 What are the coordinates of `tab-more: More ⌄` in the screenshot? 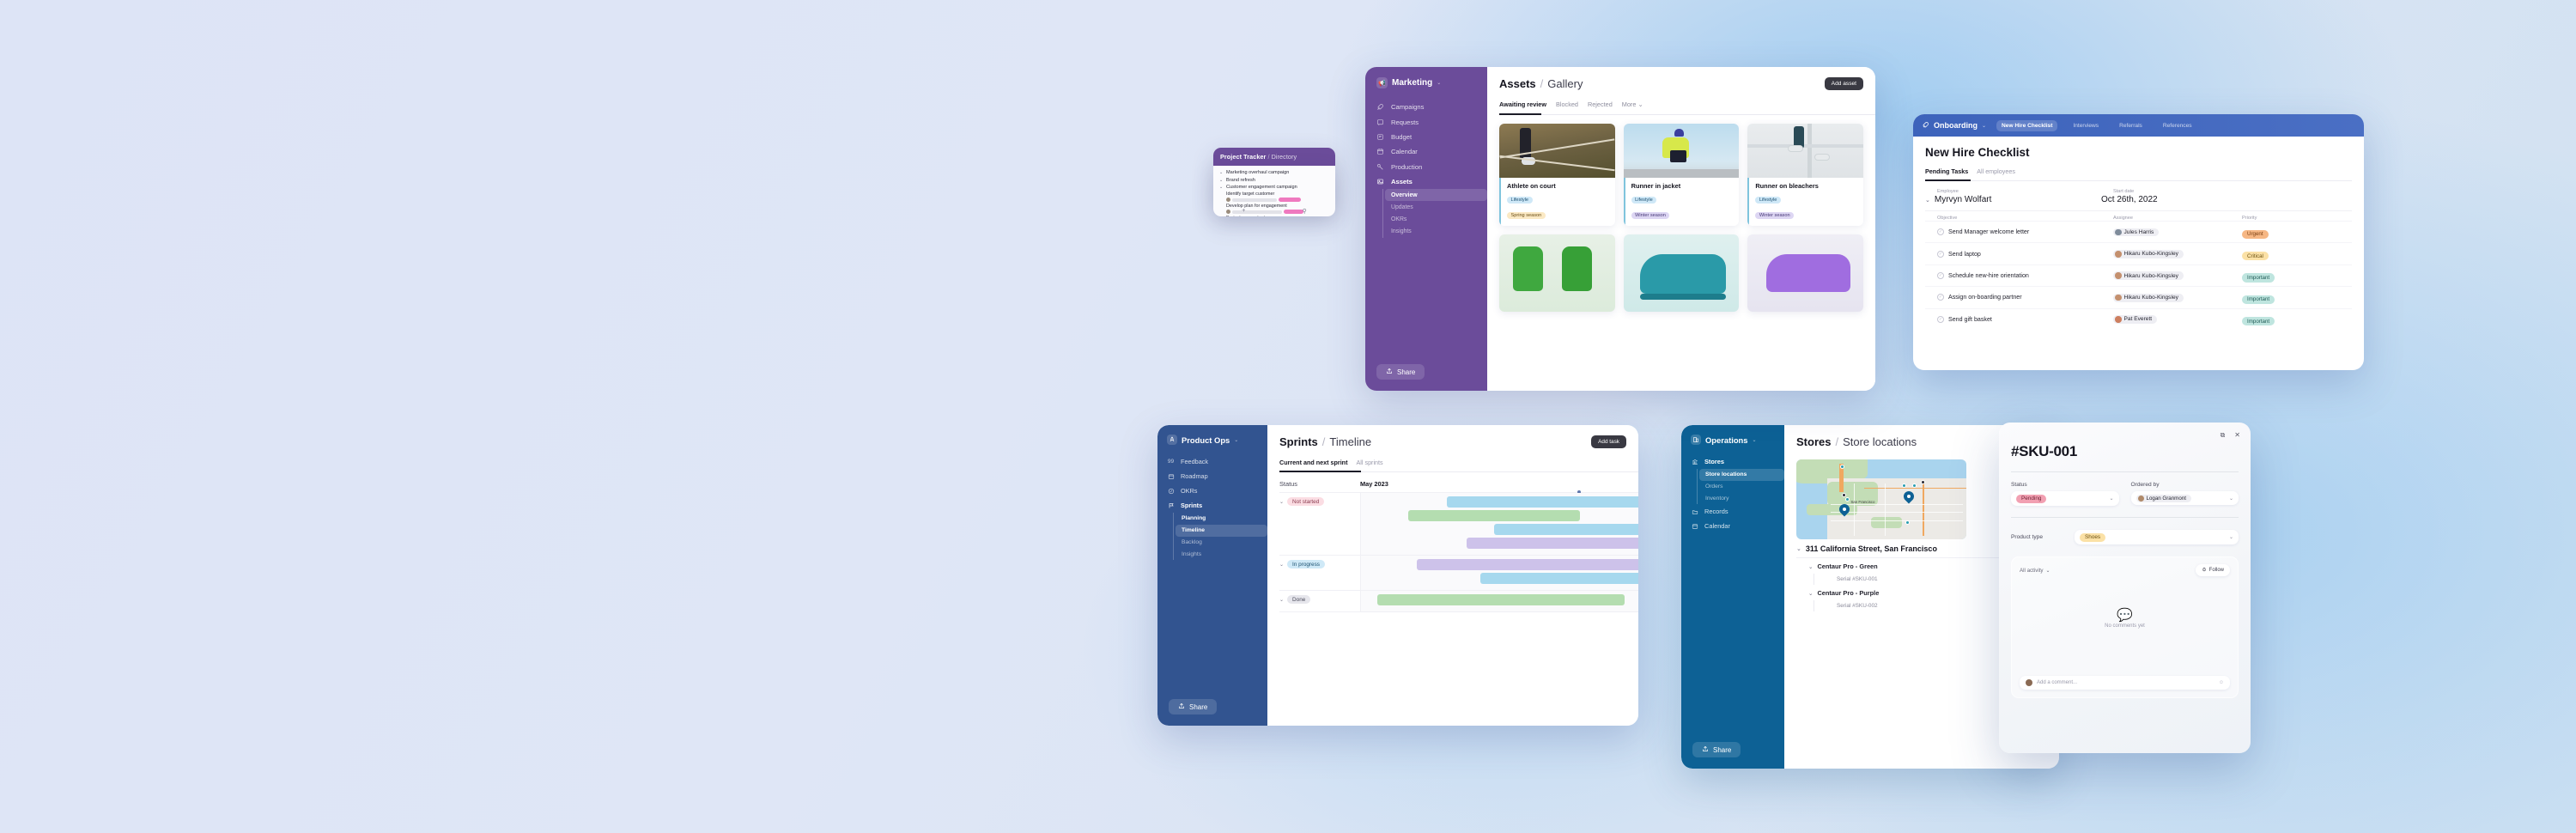 It's located at (1632, 104).